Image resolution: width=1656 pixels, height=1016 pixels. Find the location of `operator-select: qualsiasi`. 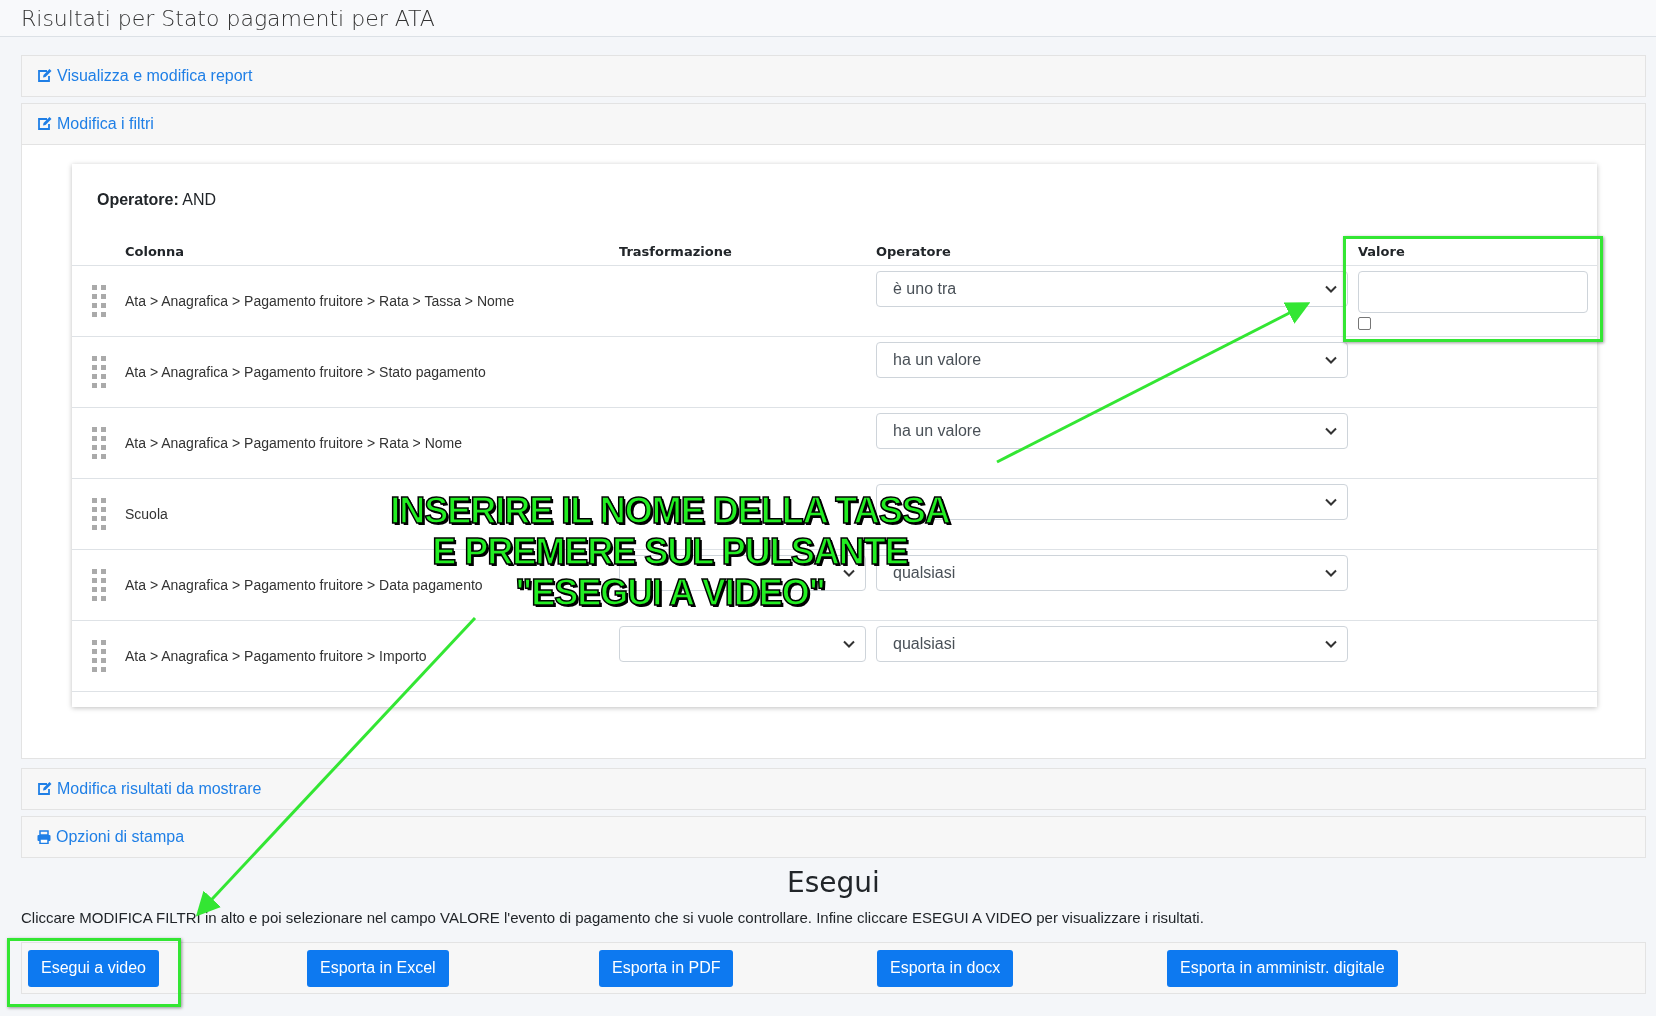

operator-select: qualsiasi is located at coordinates (1112, 644).